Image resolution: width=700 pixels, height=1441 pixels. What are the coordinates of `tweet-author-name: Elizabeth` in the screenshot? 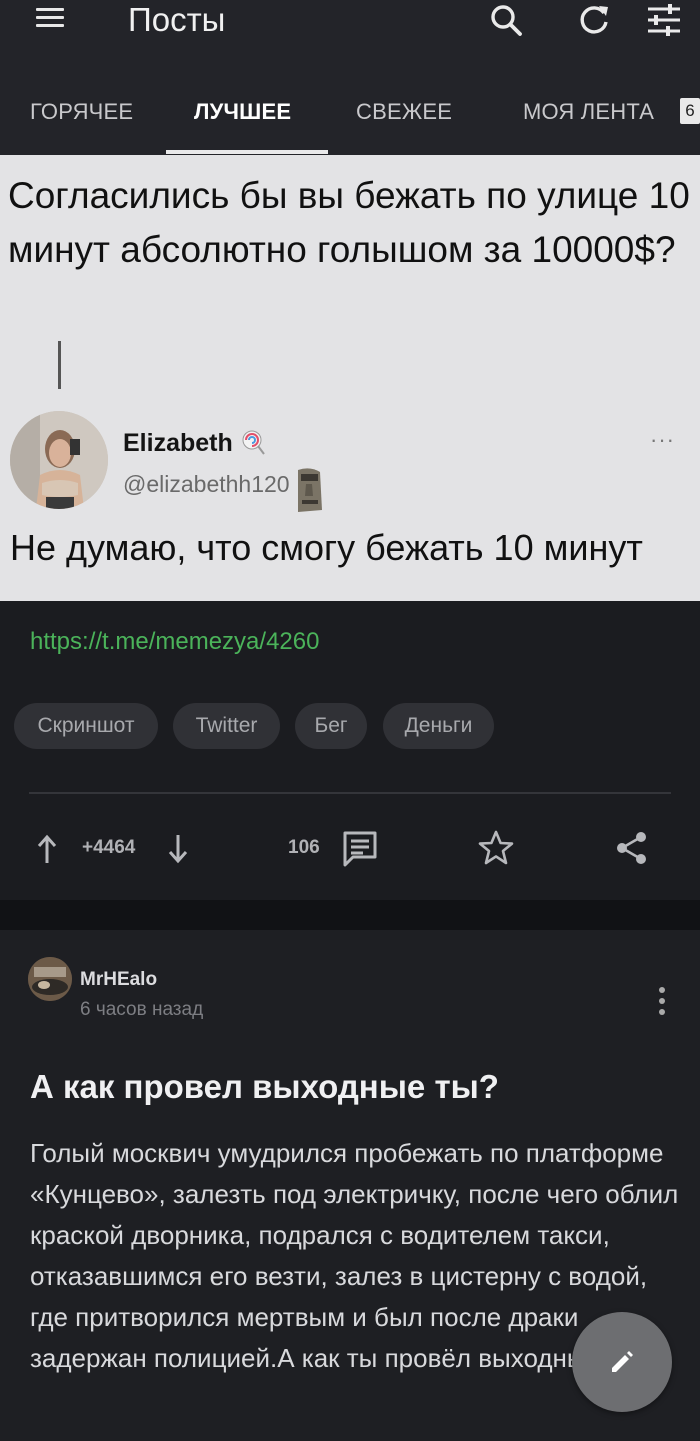 It's located at (194, 443).